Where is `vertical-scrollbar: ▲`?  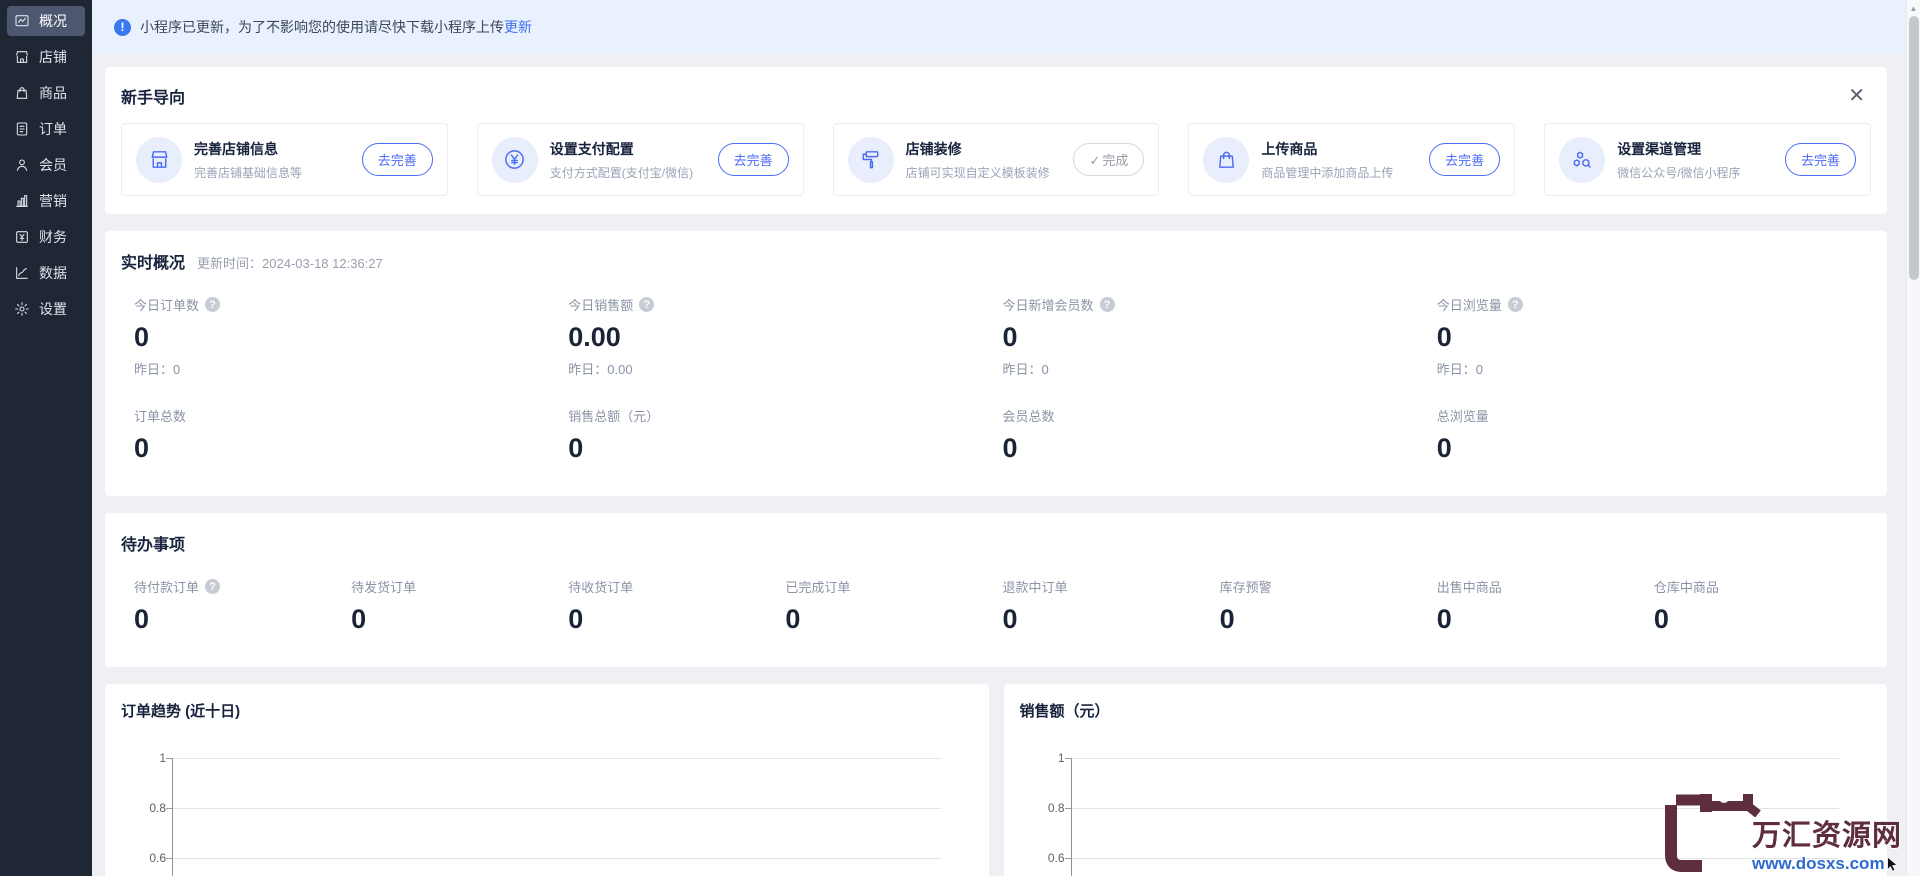
vertical-scrollbar: ▲ is located at coordinates (1913, 438).